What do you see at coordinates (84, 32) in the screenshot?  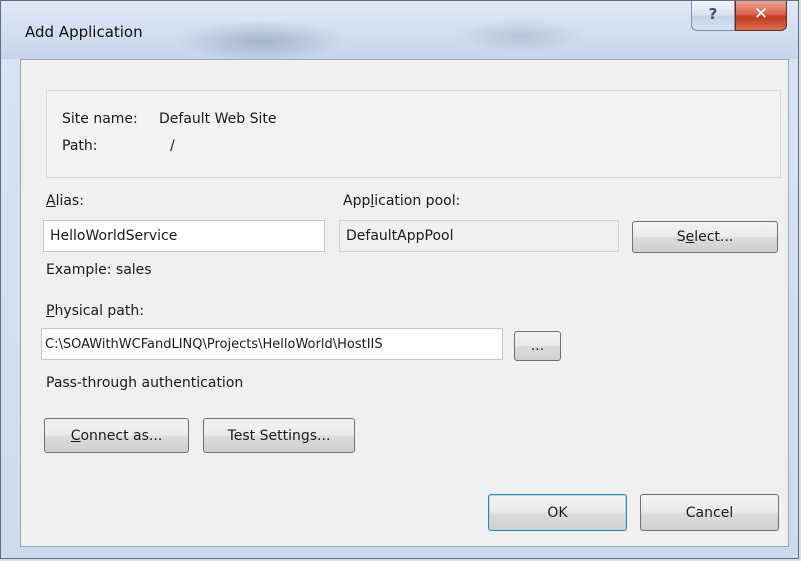 I see `window-title: Add Application` at bounding box center [84, 32].